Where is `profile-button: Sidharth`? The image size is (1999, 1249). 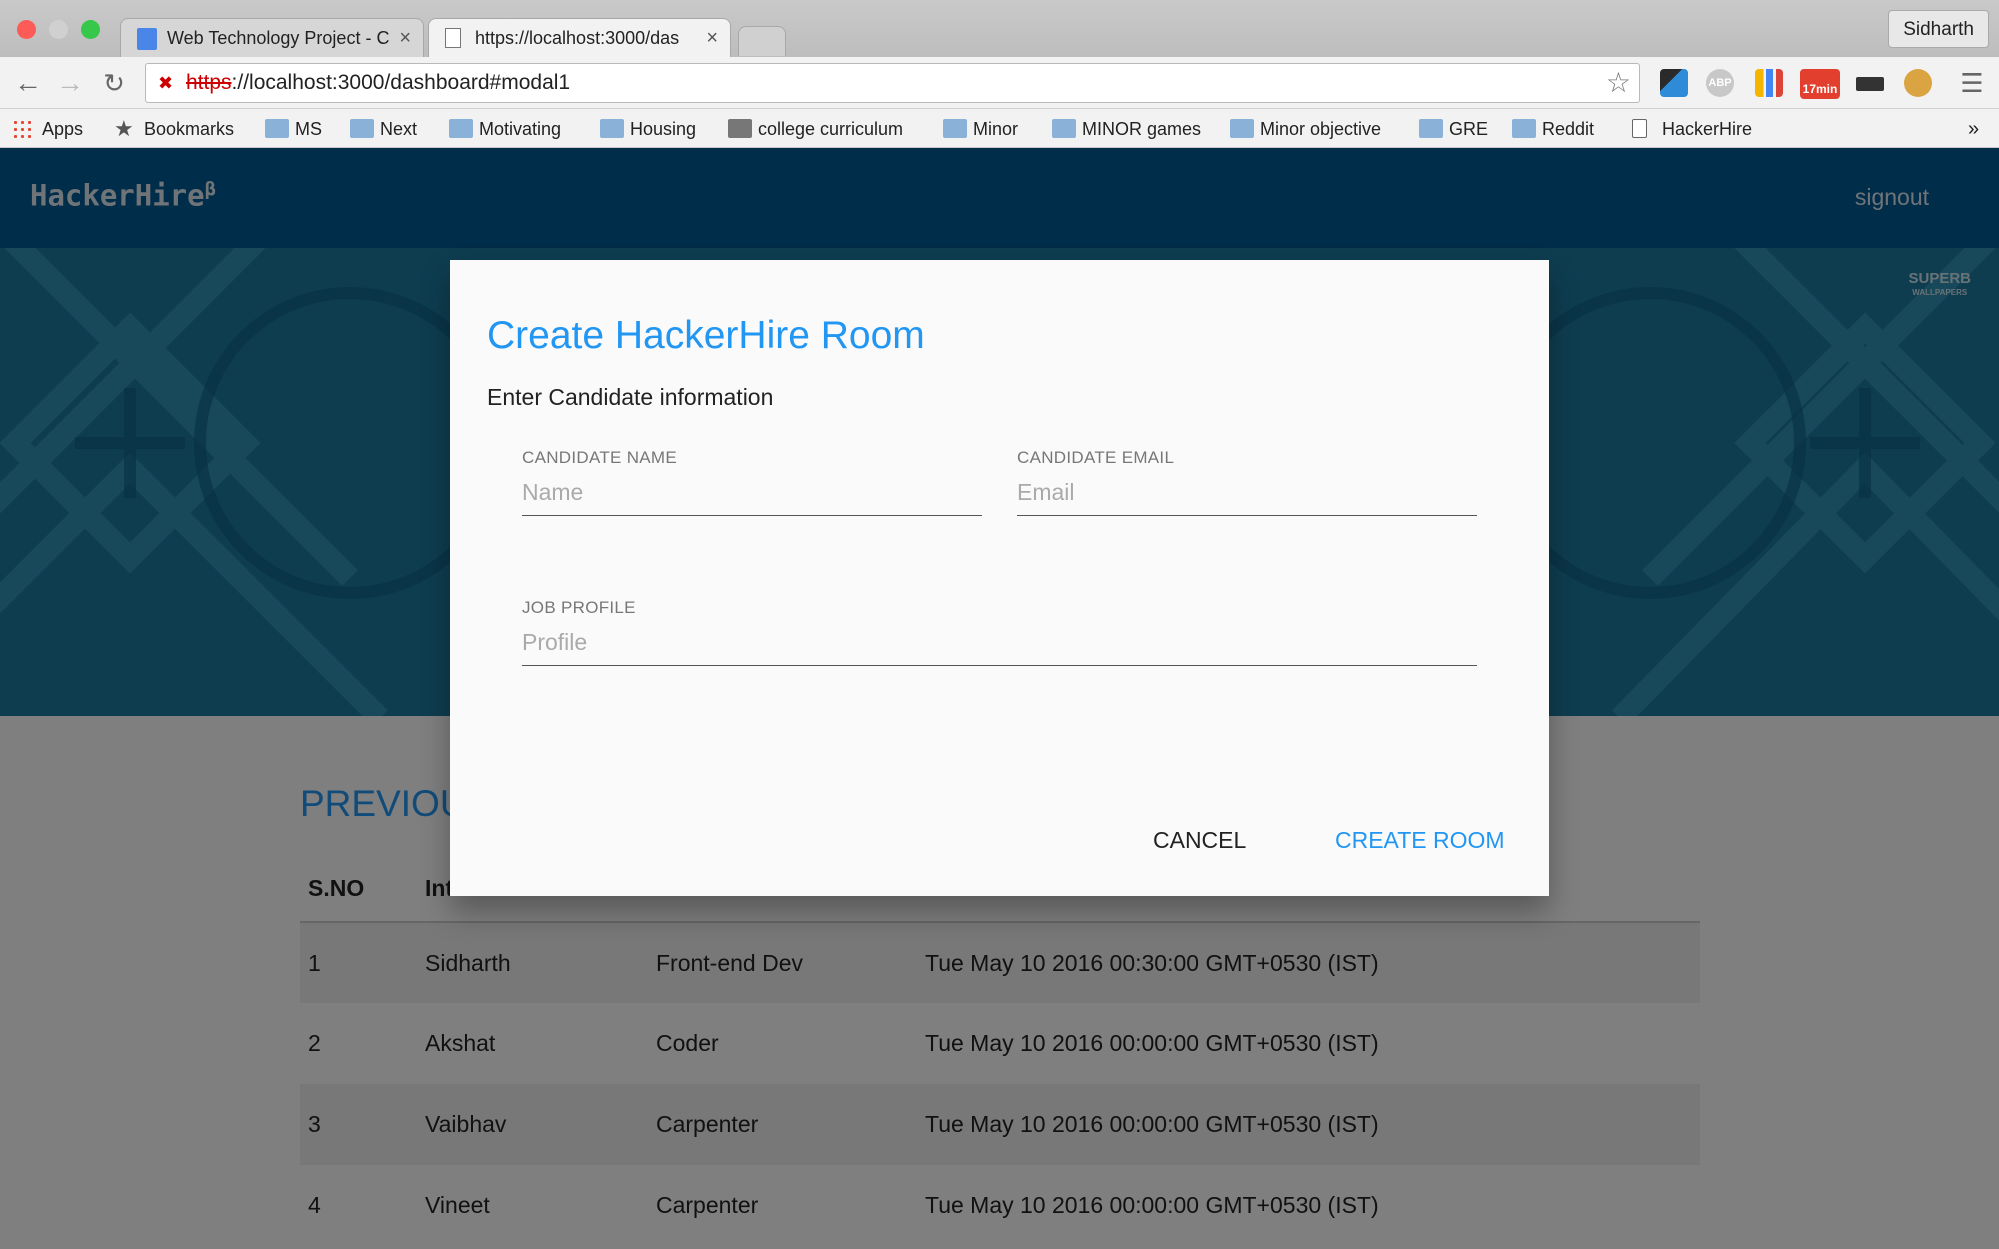 profile-button: Sidharth is located at coordinates (1938, 29).